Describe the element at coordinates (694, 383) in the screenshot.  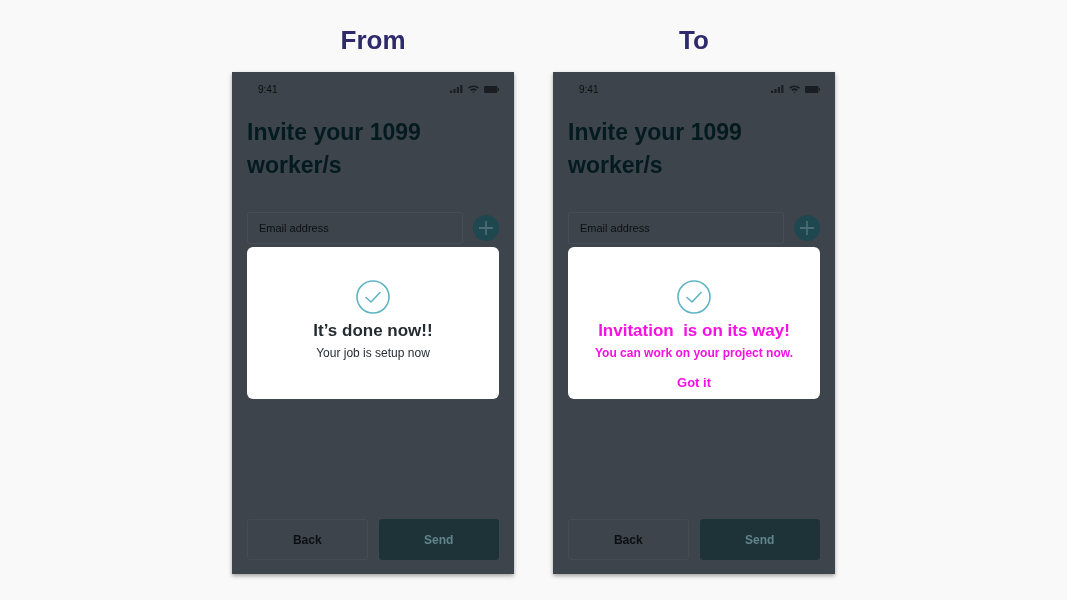
I see `got-it-button: Got it` at that location.